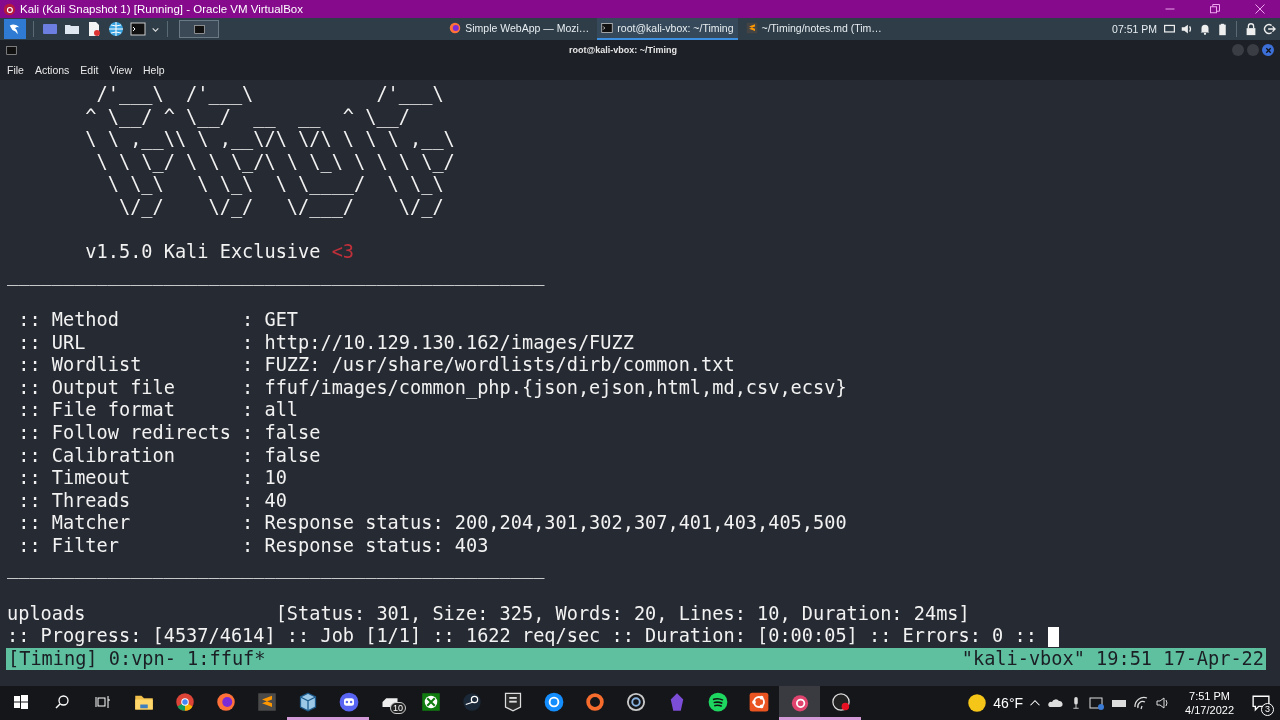  I want to click on version-text: v1.5.0 Kali Exclusive, so click(203, 252).